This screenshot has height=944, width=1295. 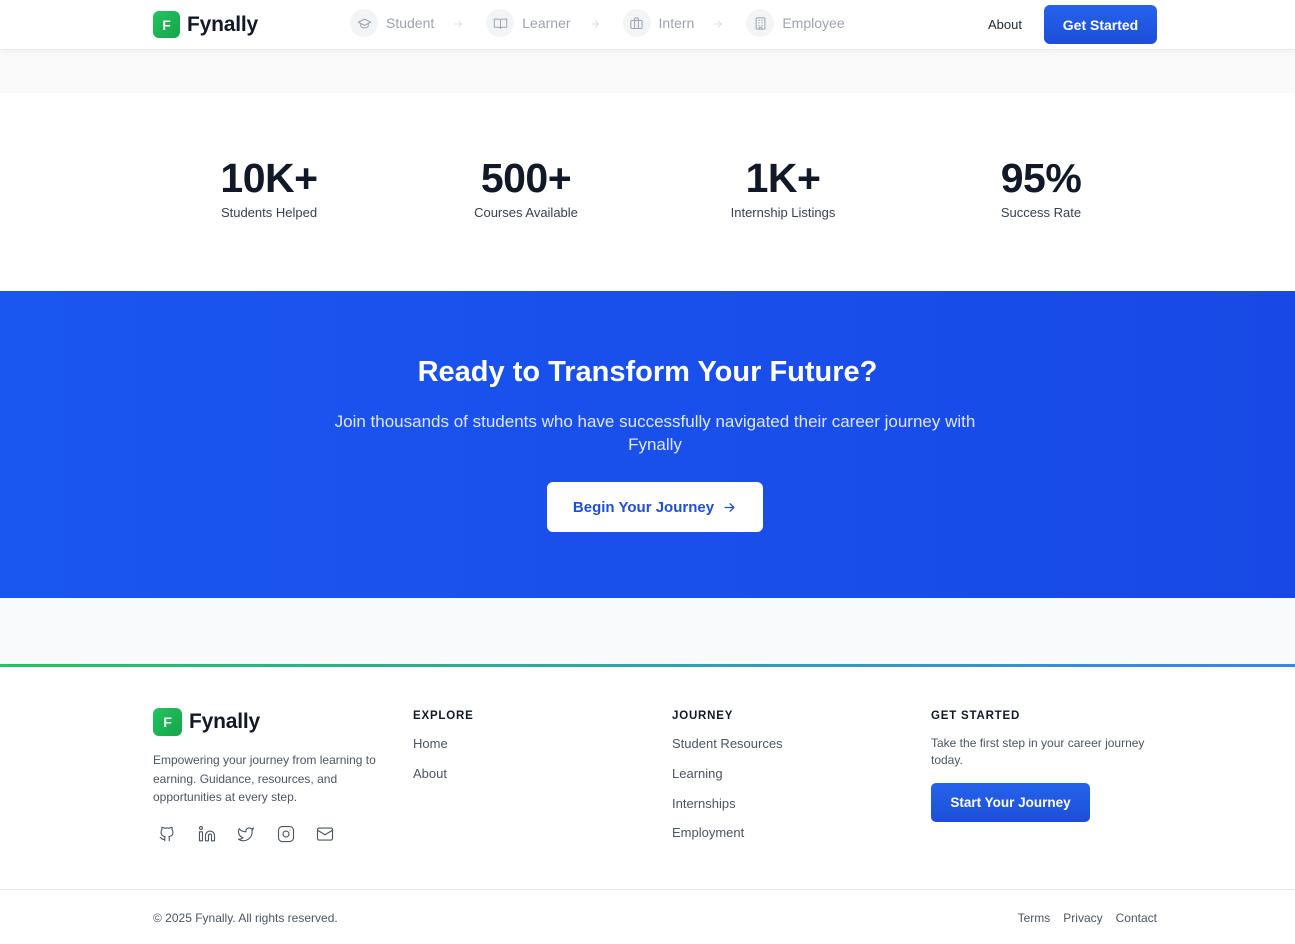 I want to click on step-learner: Learner, so click(x=528, y=23).